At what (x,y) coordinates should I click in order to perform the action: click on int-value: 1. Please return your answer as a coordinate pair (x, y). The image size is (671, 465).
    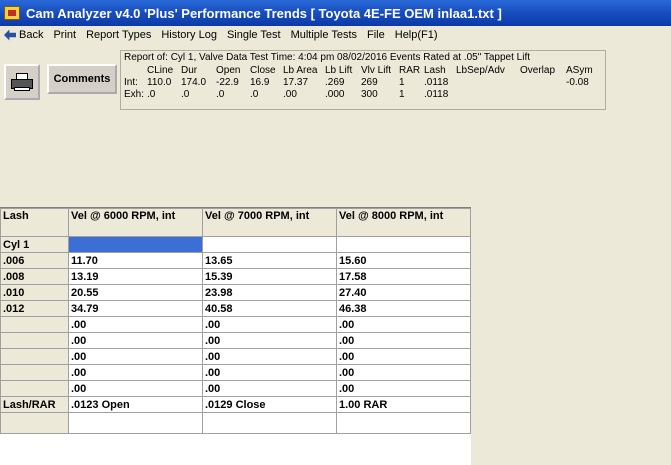
    Looking at the image, I should click on (402, 82).